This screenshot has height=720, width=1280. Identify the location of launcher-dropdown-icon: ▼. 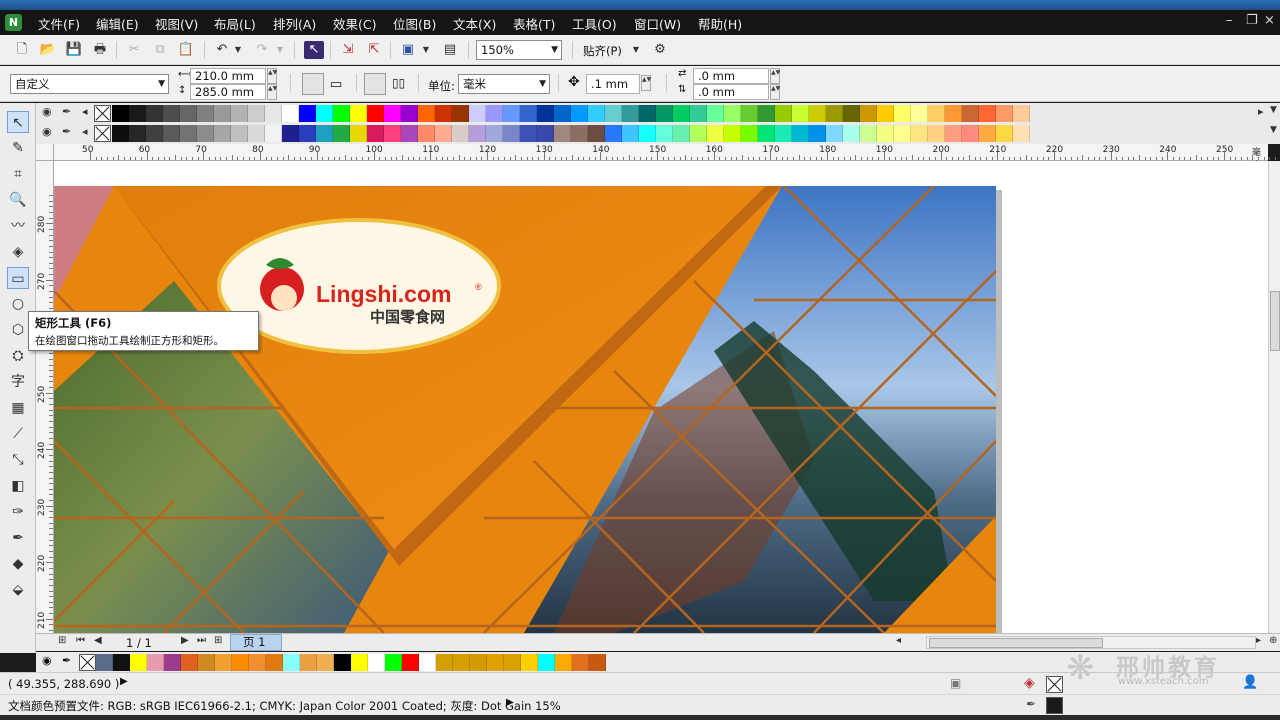
(426, 50).